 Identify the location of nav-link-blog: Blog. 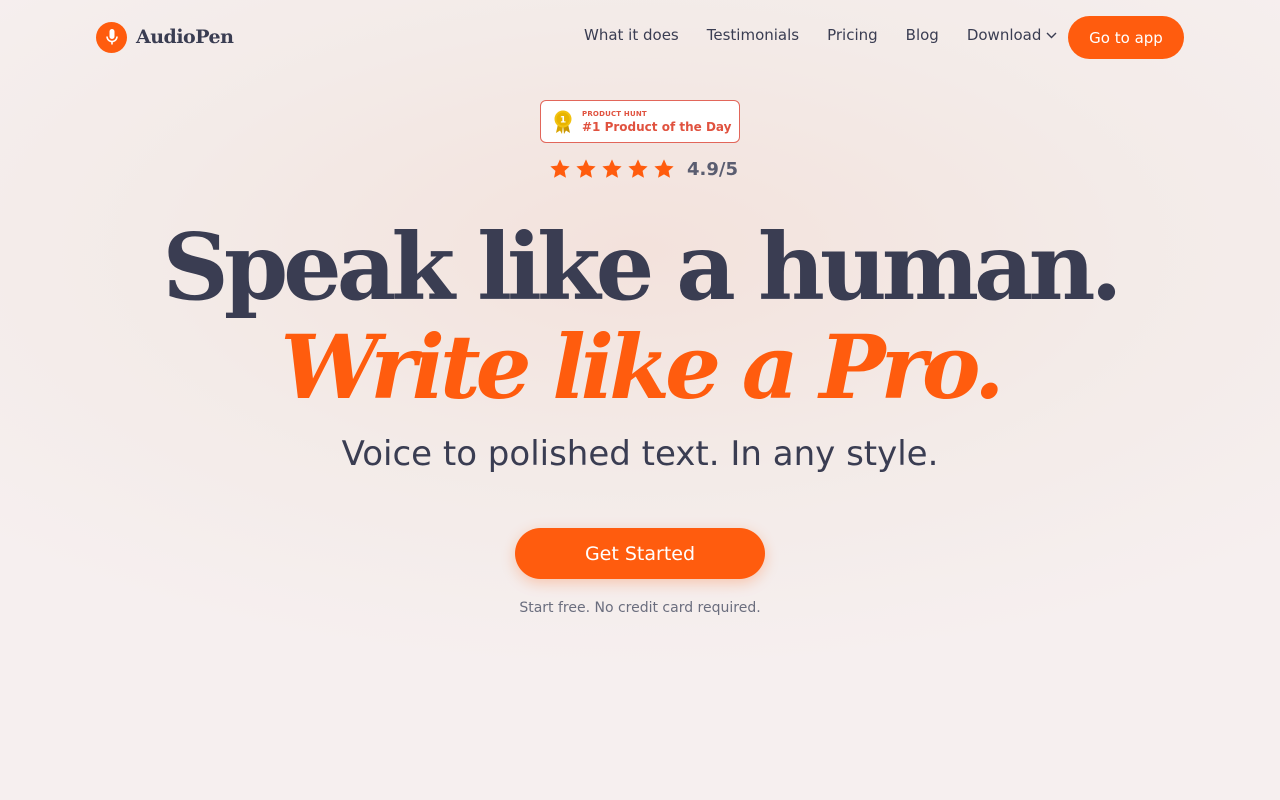
(922, 35).